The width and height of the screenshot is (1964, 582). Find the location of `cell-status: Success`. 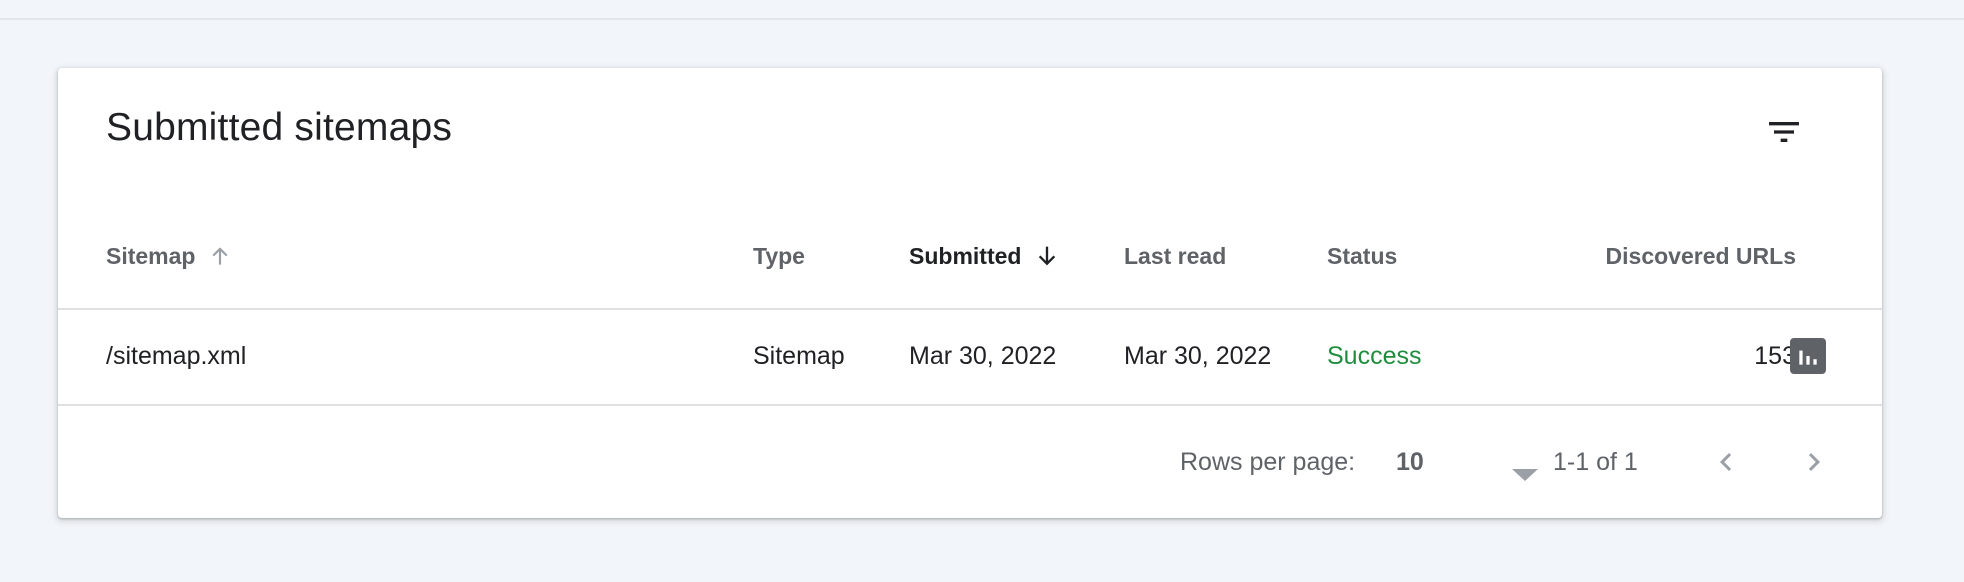

cell-status: Success is located at coordinates (1374, 355).